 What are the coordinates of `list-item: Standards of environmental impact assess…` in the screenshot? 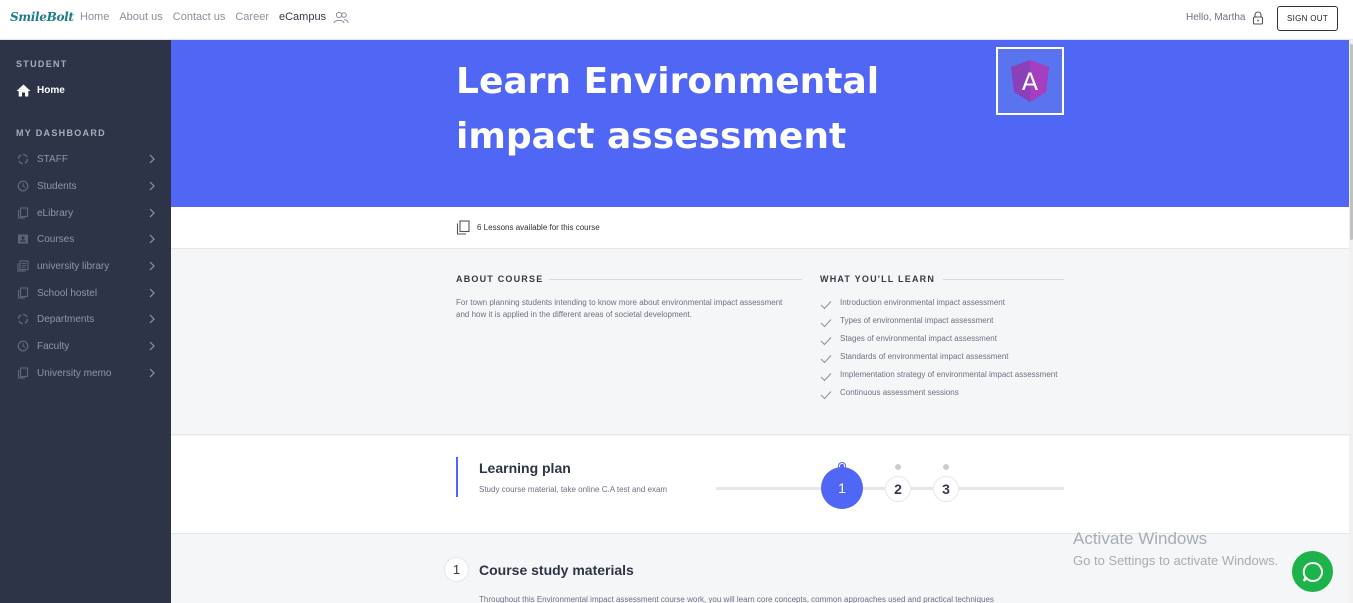 It's located at (945, 358).